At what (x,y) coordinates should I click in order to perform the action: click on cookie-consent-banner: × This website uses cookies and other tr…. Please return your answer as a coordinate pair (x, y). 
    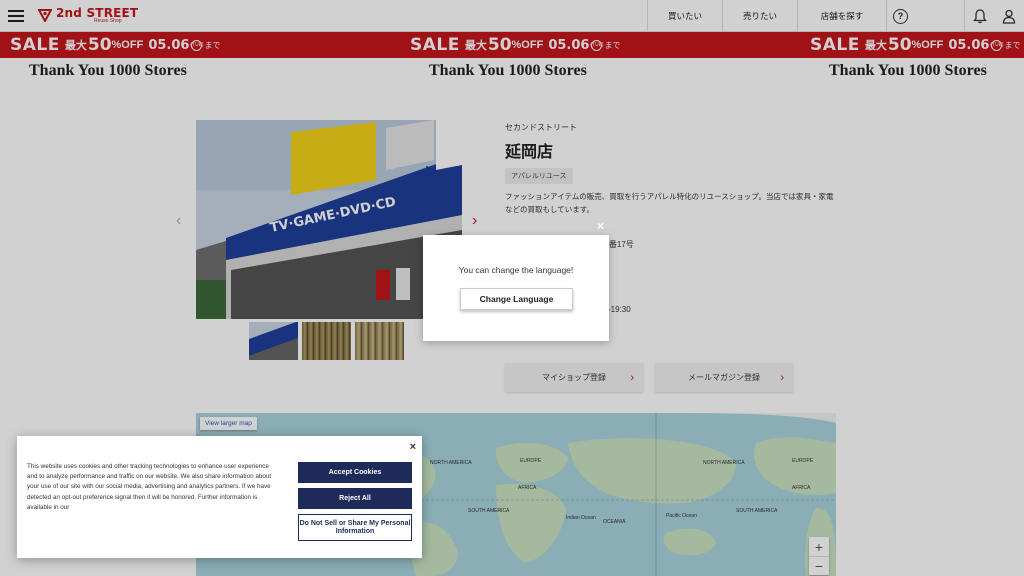
    Looking at the image, I should click on (219, 497).